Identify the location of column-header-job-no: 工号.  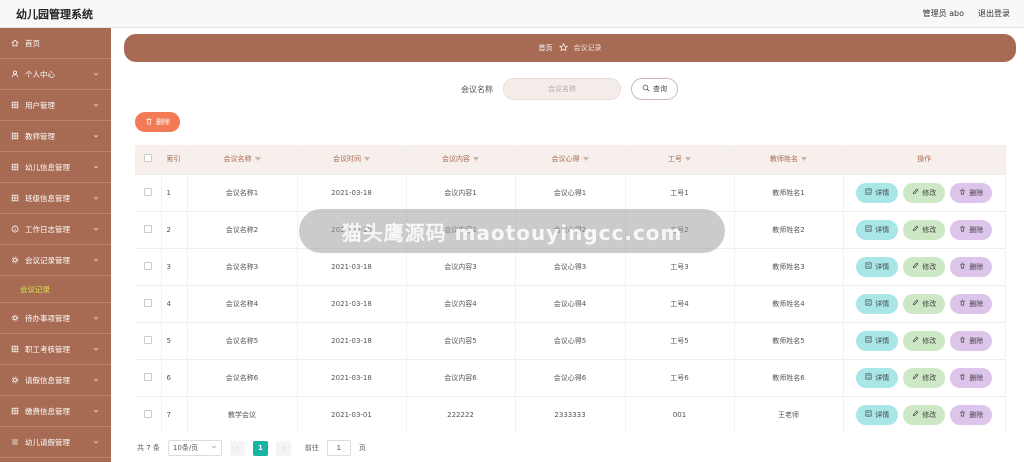
(680, 159).